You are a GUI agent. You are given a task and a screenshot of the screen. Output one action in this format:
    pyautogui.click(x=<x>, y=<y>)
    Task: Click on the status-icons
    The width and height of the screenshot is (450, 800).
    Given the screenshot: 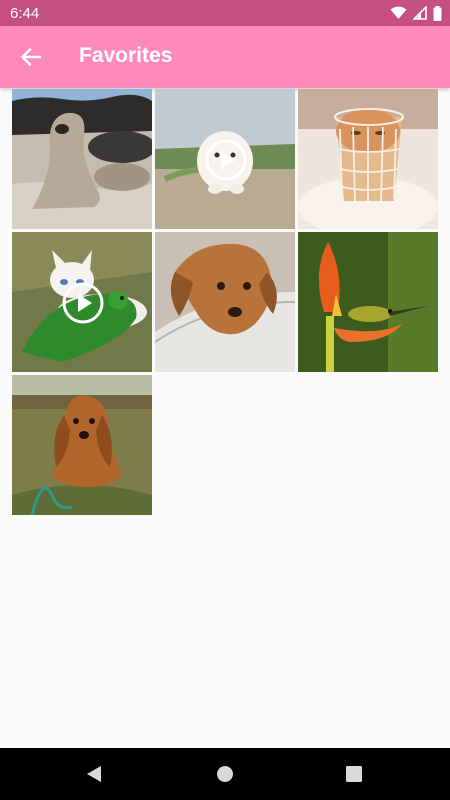 What is the action you would take?
    pyautogui.click(x=416, y=13)
    